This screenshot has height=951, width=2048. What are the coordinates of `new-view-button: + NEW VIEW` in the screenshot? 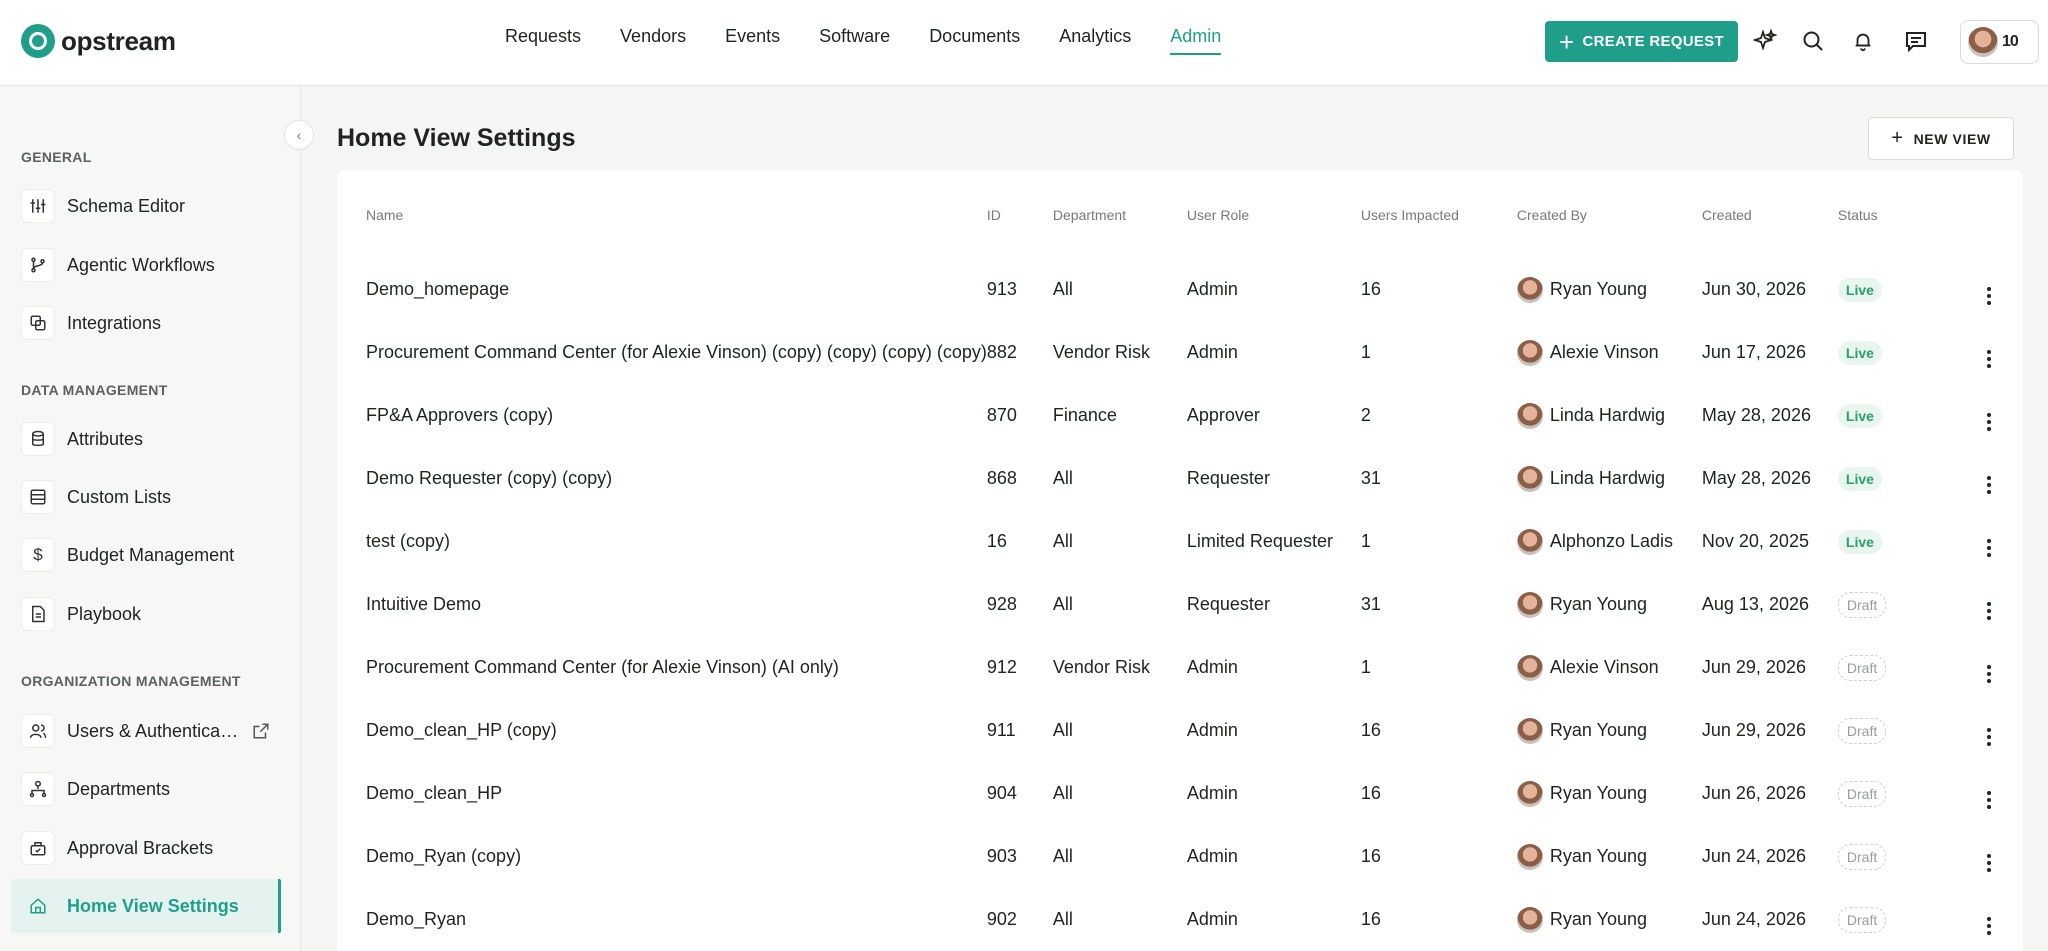 It's located at (1941, 138).